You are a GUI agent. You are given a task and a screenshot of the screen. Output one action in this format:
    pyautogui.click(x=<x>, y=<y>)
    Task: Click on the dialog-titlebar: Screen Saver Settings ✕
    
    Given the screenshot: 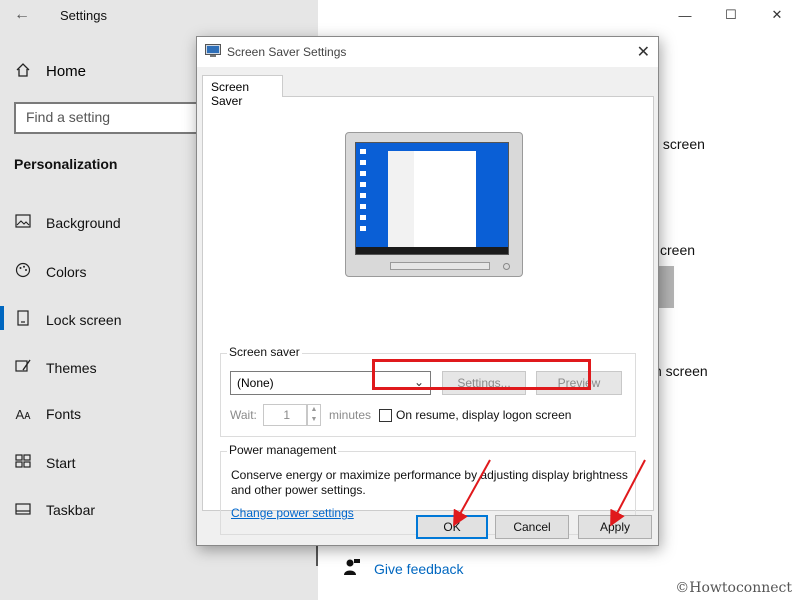 What is the action you would take?
    pyautogui.click(x=427, y=52)
    